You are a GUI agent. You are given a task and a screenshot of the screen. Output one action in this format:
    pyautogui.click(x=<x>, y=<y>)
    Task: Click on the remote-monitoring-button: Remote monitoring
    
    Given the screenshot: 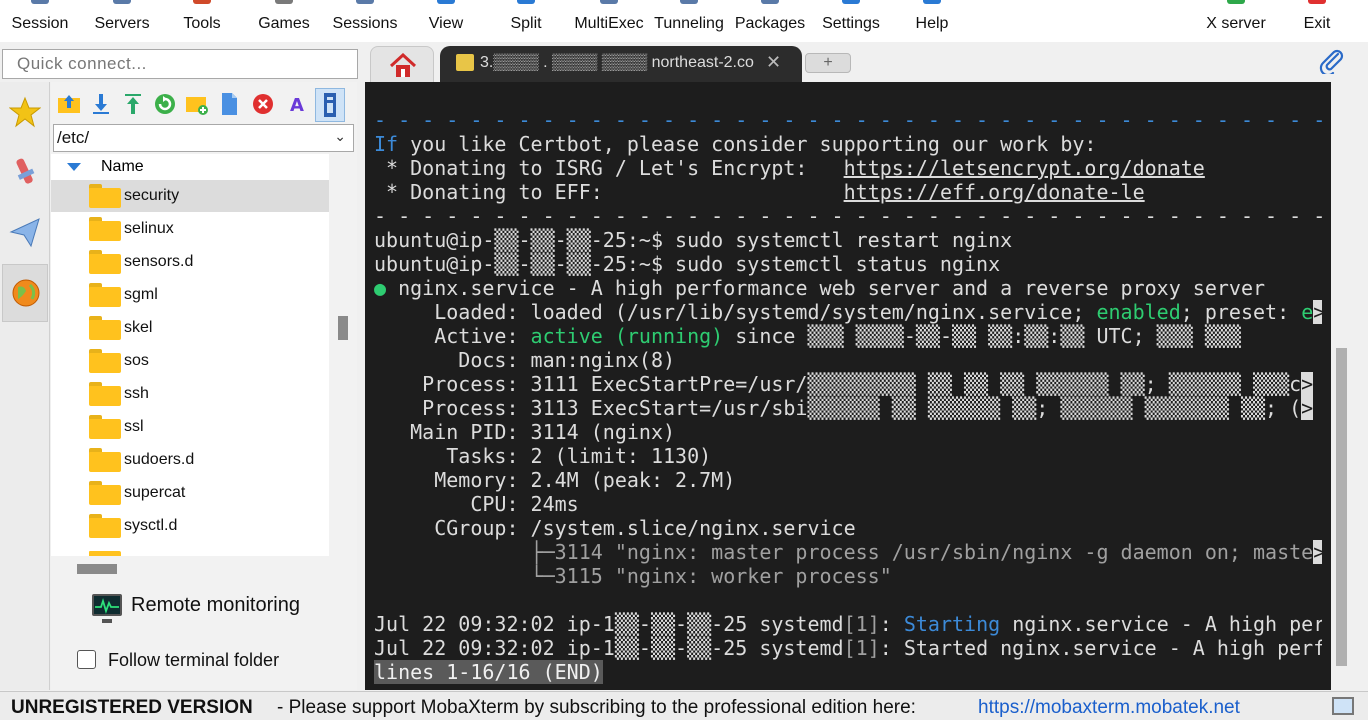 What is the action you would take?
    pyautogui.click(x=219, y=606)
    